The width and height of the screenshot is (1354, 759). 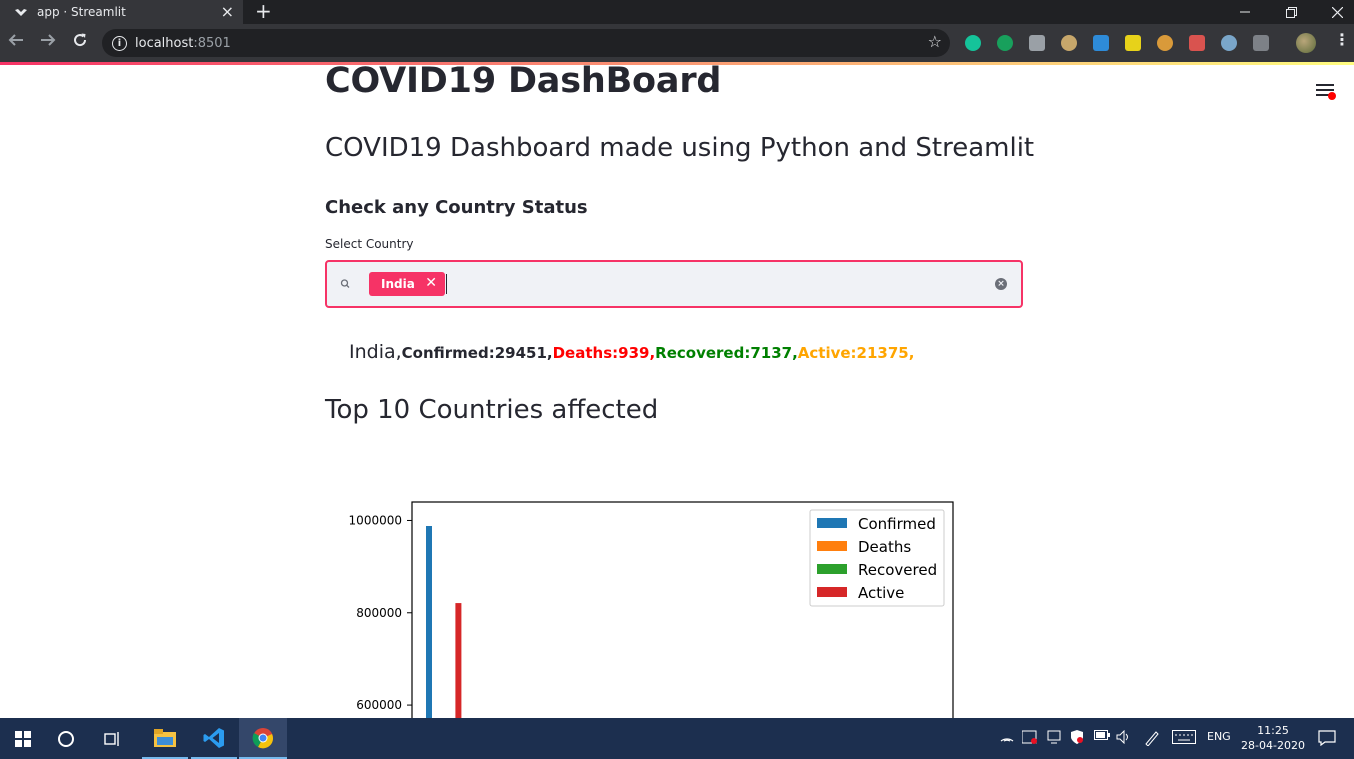 I want to click on legend-swatch-active, so click(x=832, y=592).